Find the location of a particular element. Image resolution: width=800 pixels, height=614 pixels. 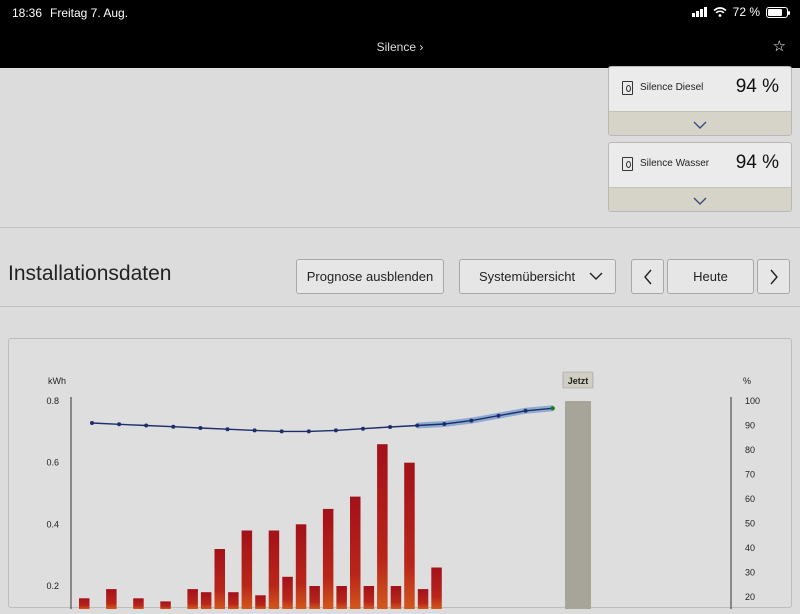

left-axis-tick-label: 0.4 is located at coordinates (52, 524).